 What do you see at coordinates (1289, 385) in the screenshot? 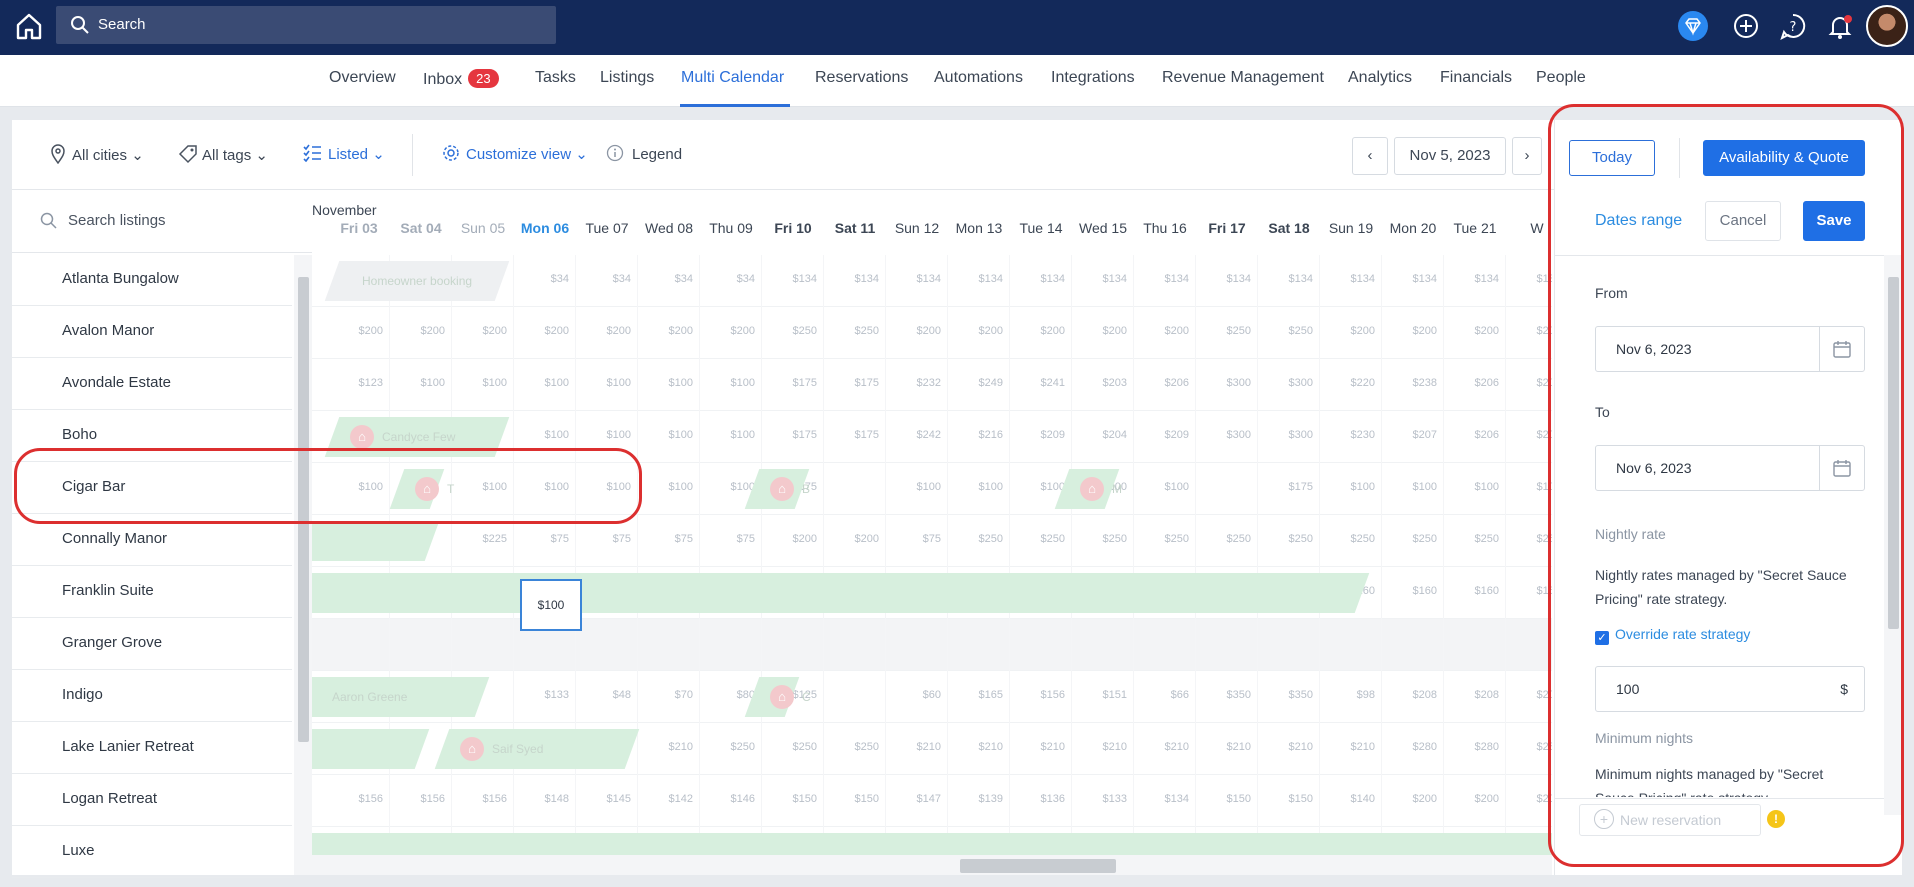
I see `rate-cell: $300` at bounding box center [1289, 385].